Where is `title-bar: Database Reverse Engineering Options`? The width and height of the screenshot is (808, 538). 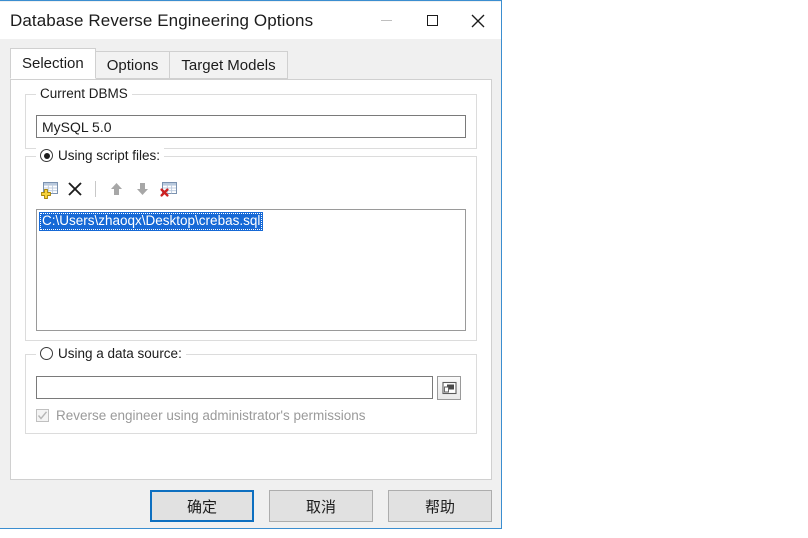
title-bar: Database Reverse Engineering Options is located at coordinates (250, 20).